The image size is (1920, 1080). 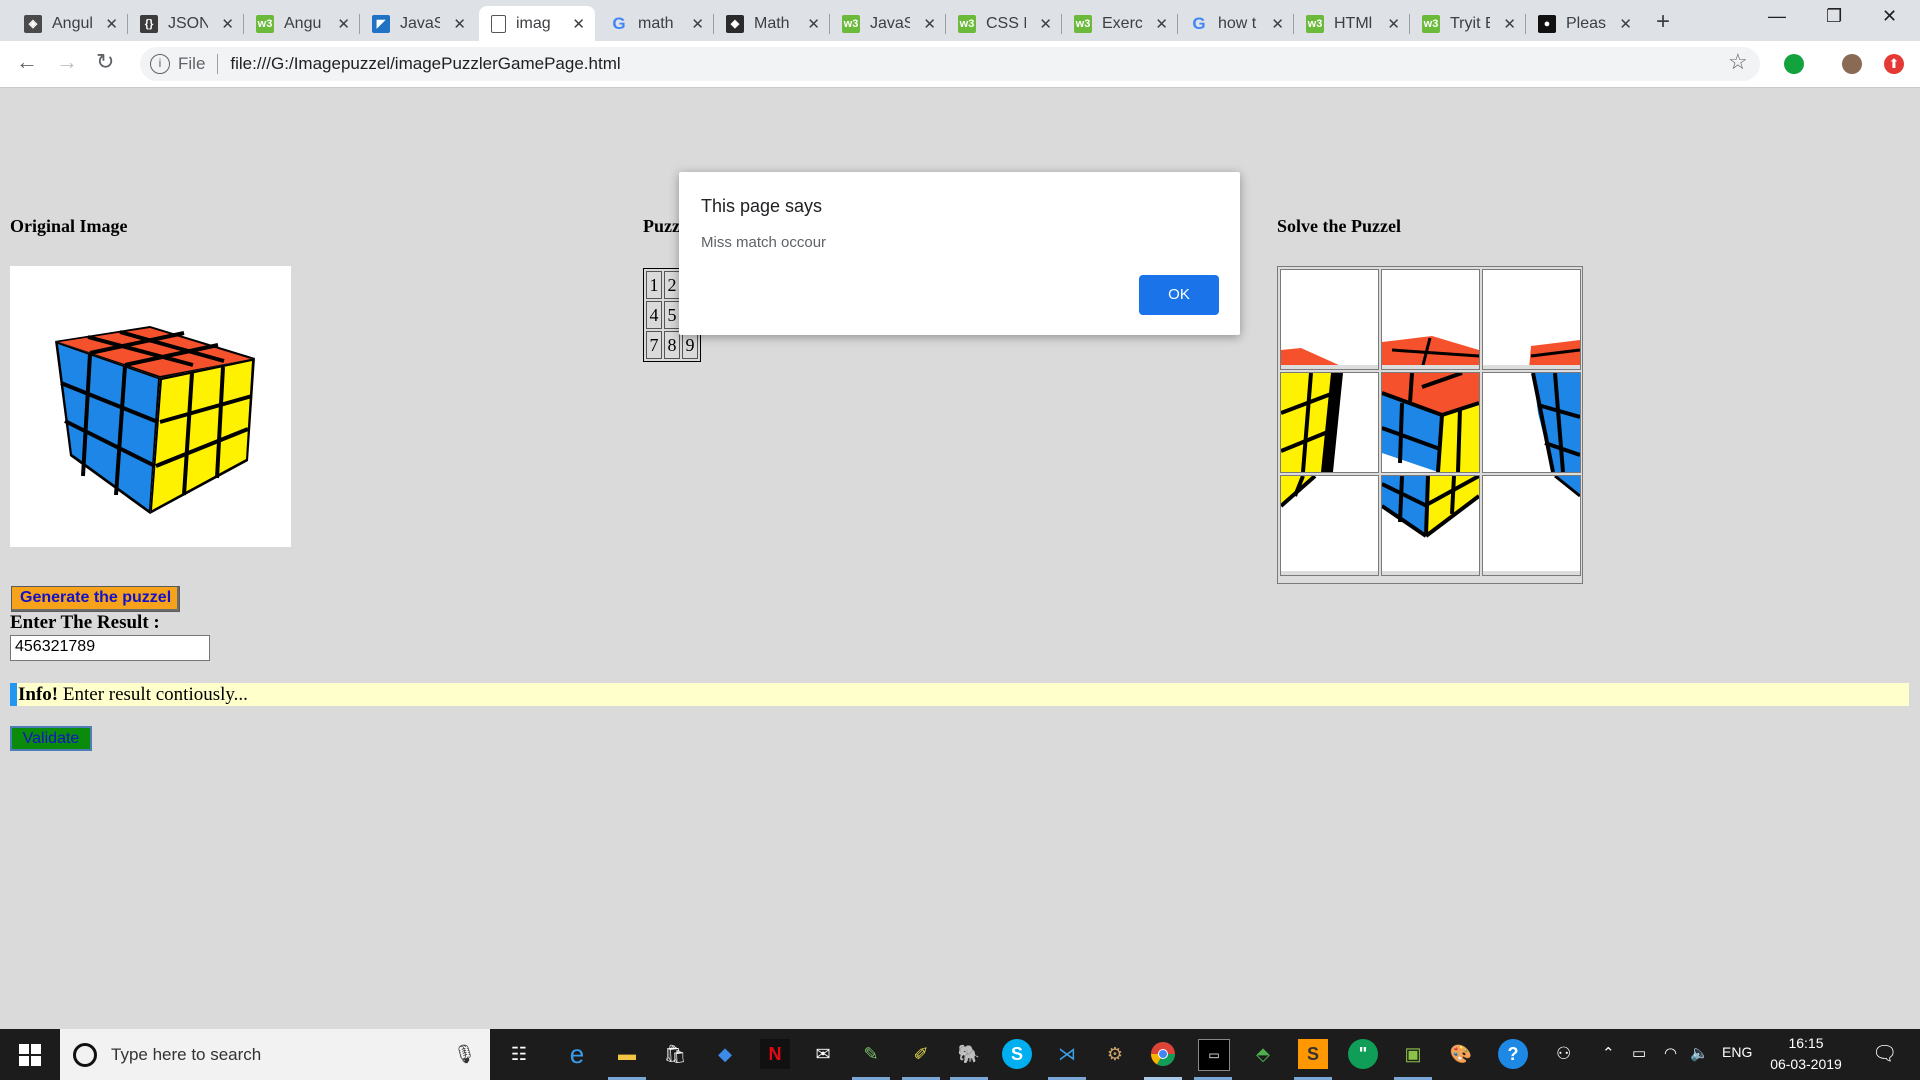 I want to click on alert-message: Miss match occour, so click(x=764, y=242).